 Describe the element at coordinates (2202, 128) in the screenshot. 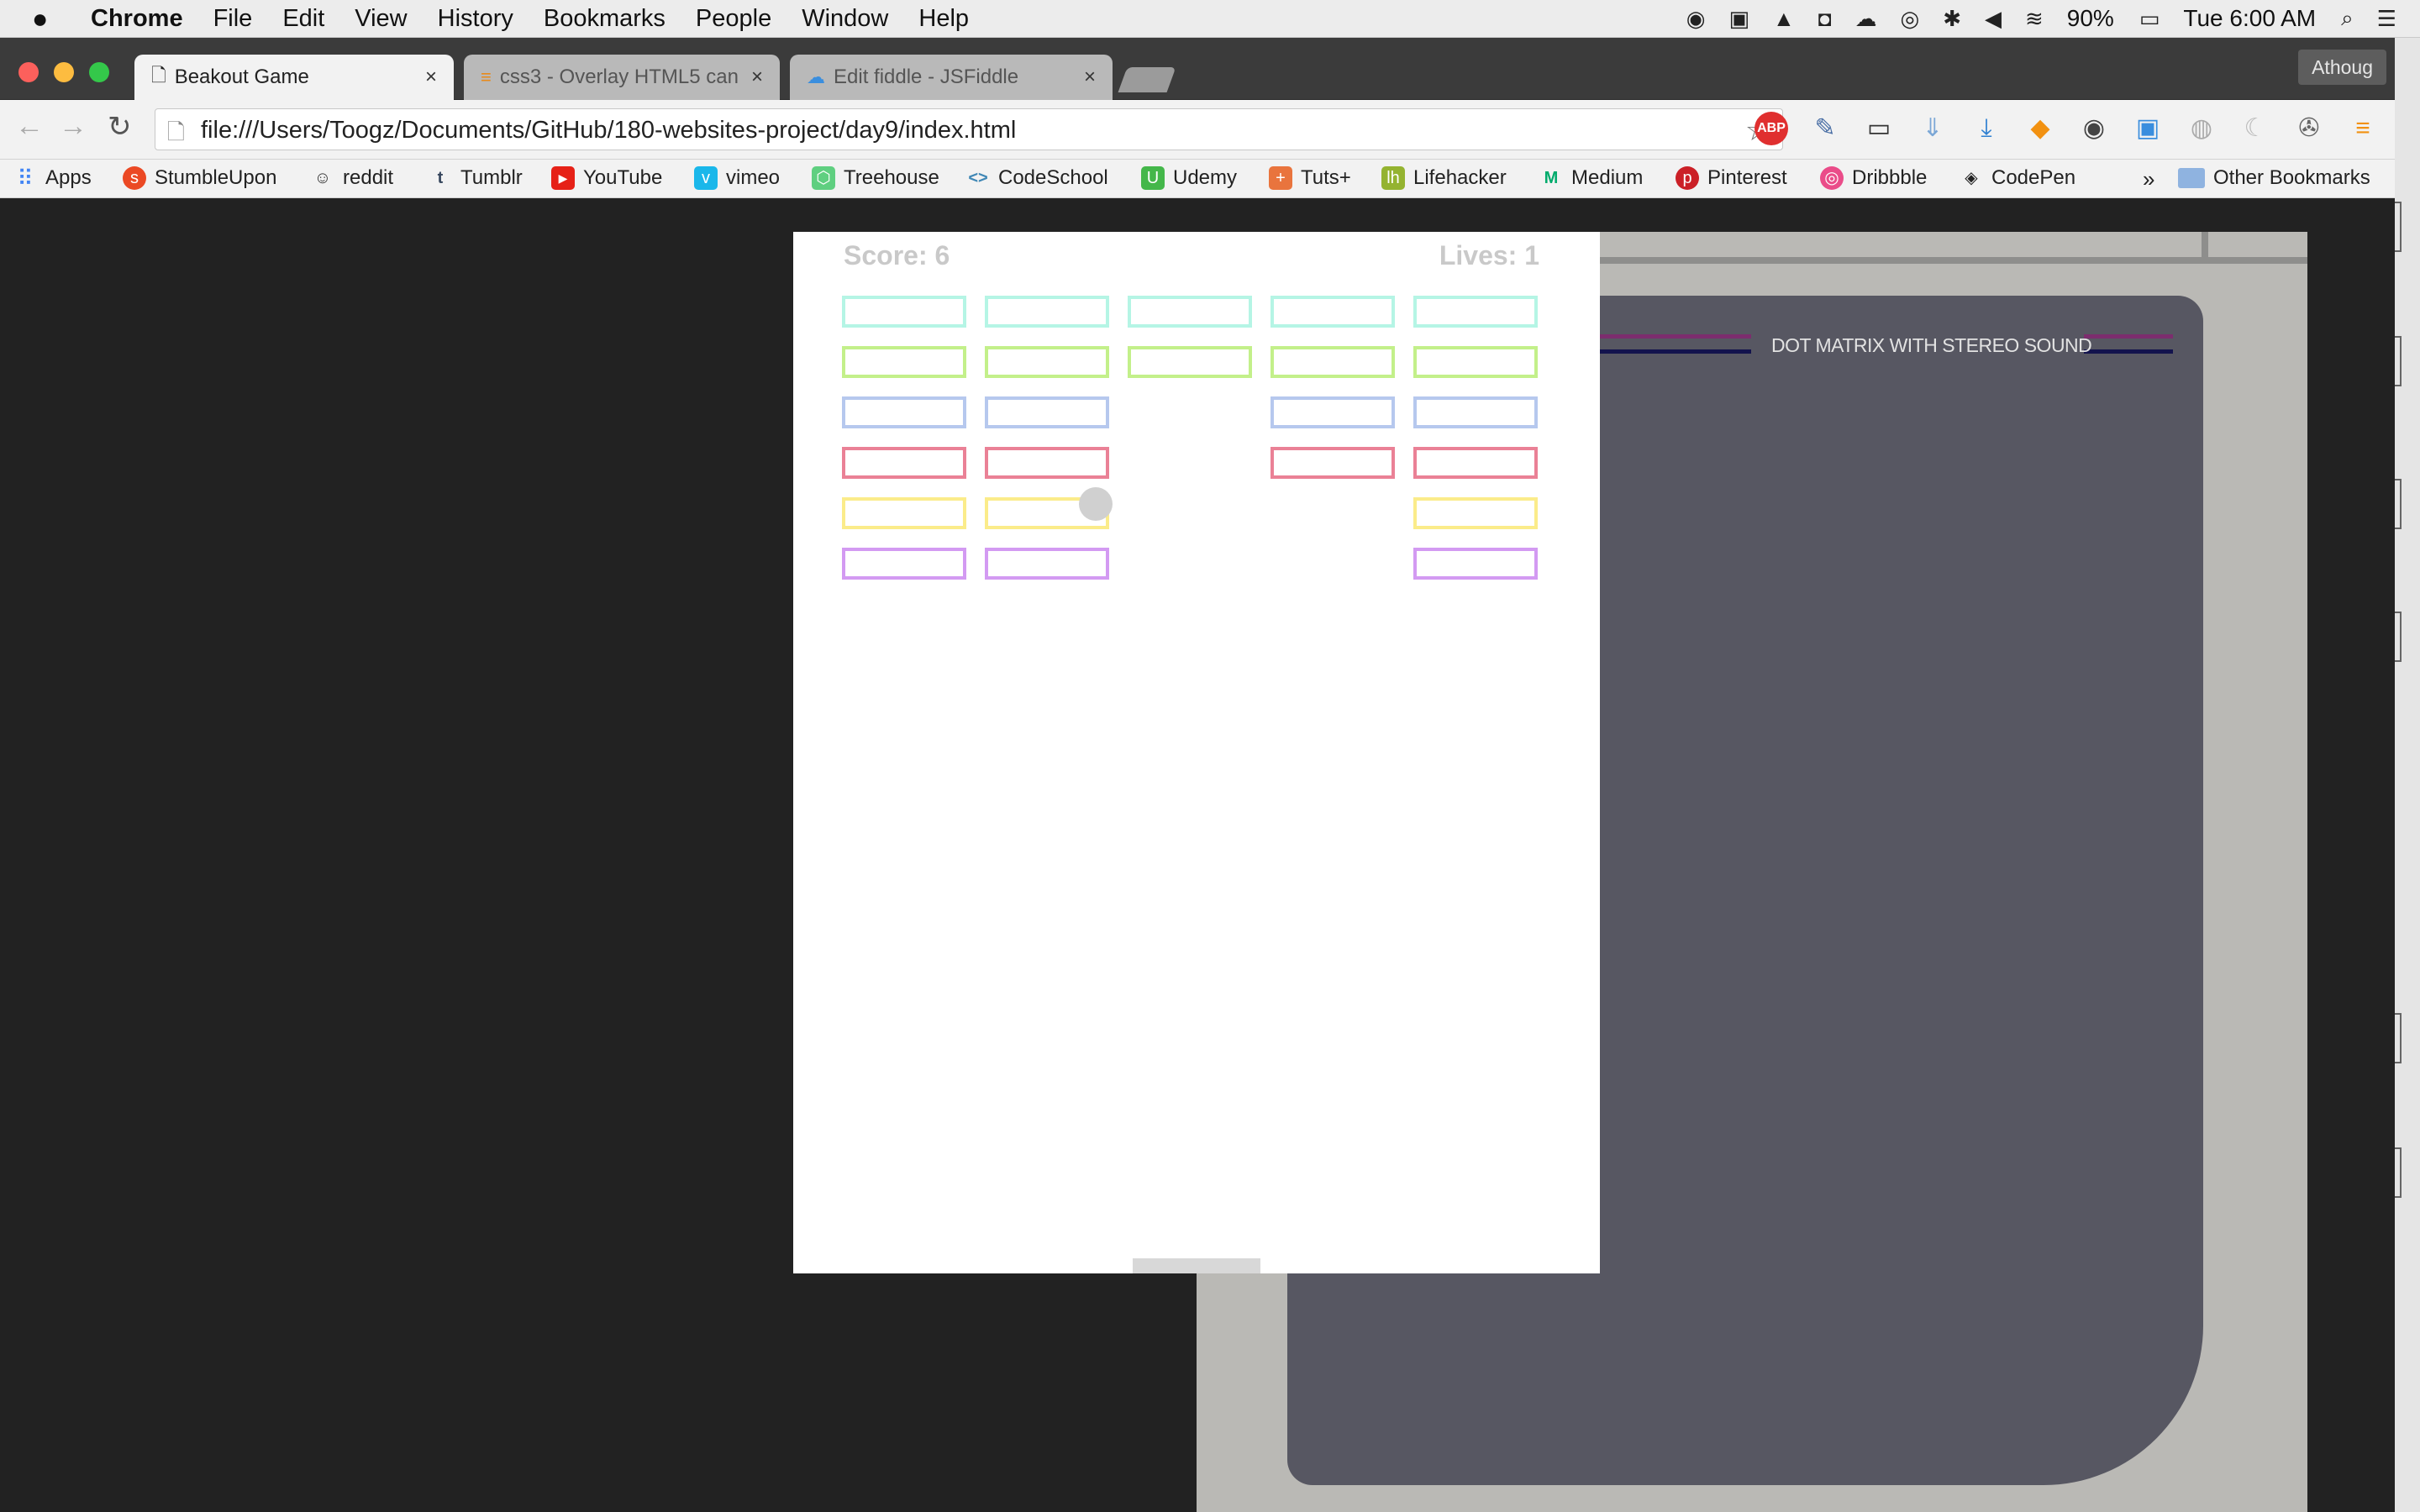

I see `globe-icon: ◍` at that location.